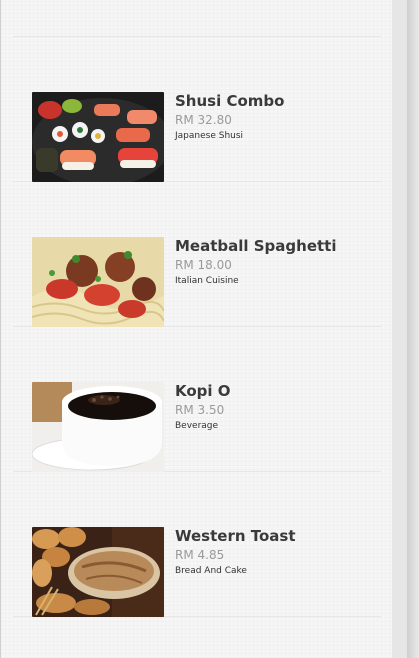  Describe the element at coordinates (98, 137) in the screenshot. I see `sushi-photo` at that location.